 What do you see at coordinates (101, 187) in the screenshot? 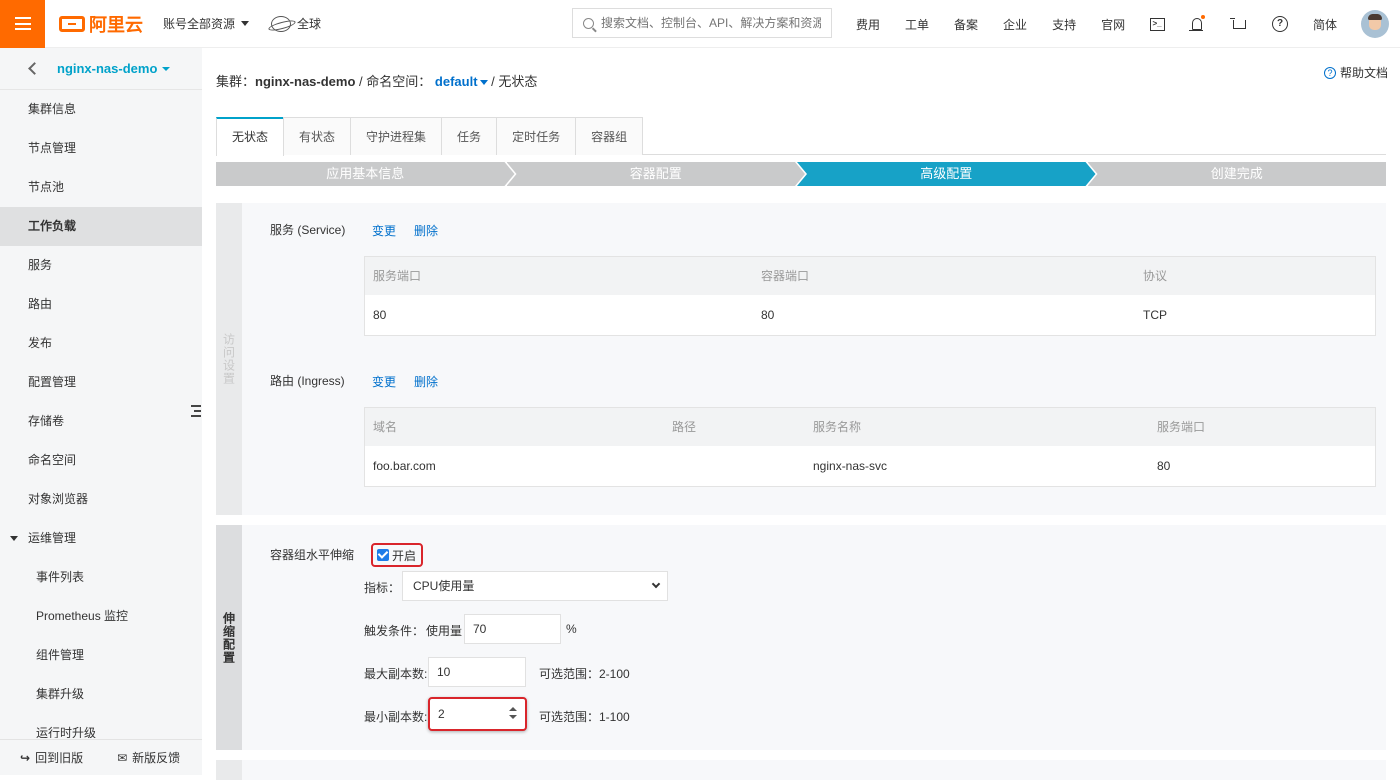
I see `sidebar-item-node-pools: 节点池` at bounding box center [101, 187].